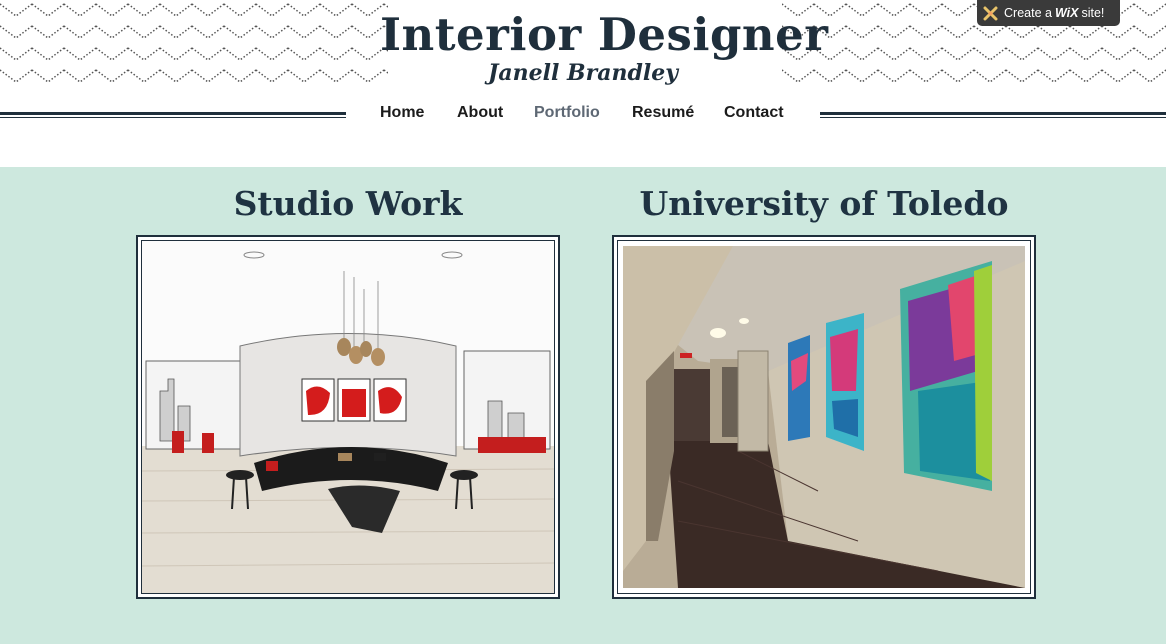  What do you see at coordinates (604, 34) in the screenshot?
I see `site-title: Interior Designer` at bounding box center [604, 34].